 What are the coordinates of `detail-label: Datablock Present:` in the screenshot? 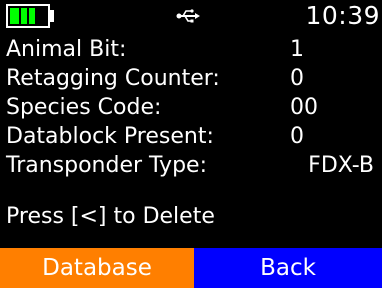 It's located at (110, 136).